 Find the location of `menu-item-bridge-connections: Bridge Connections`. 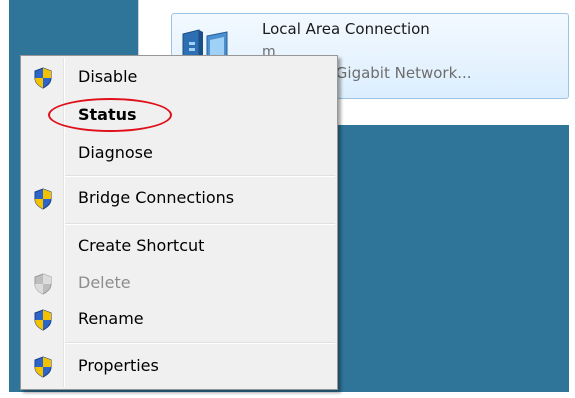

menu-item-bridge-connections: Bridge Connections is located at coordinates (179, 198).